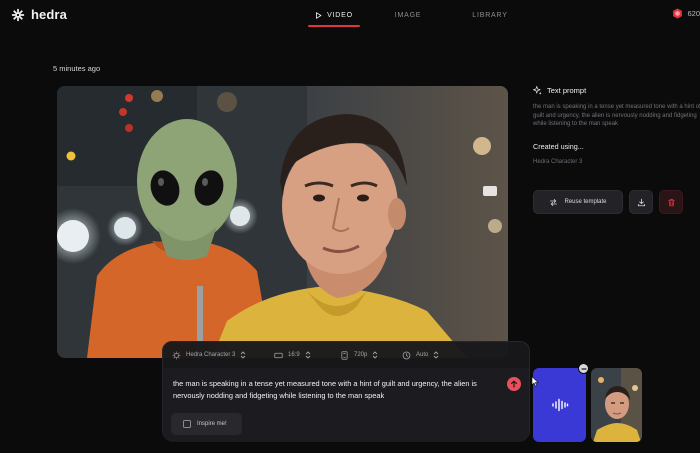 The height and width of the screenshot is (453, 700). I want to click on app-name: hedra, so click(49, 14).